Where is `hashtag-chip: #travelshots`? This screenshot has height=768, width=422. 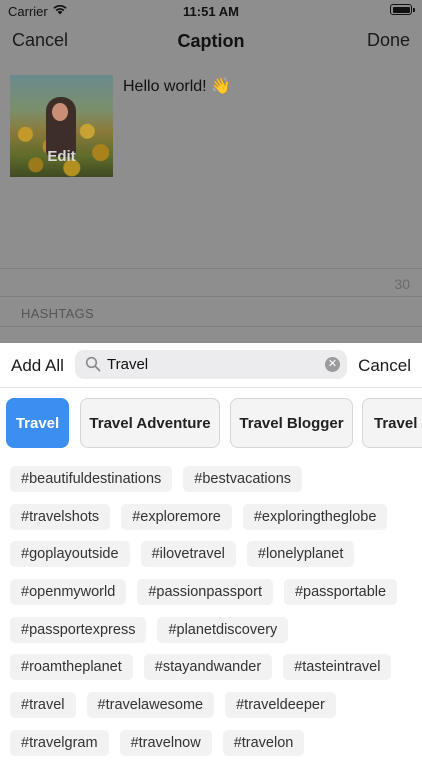 hashtag-chip: #travelshots is located at coordinates (60, 516).